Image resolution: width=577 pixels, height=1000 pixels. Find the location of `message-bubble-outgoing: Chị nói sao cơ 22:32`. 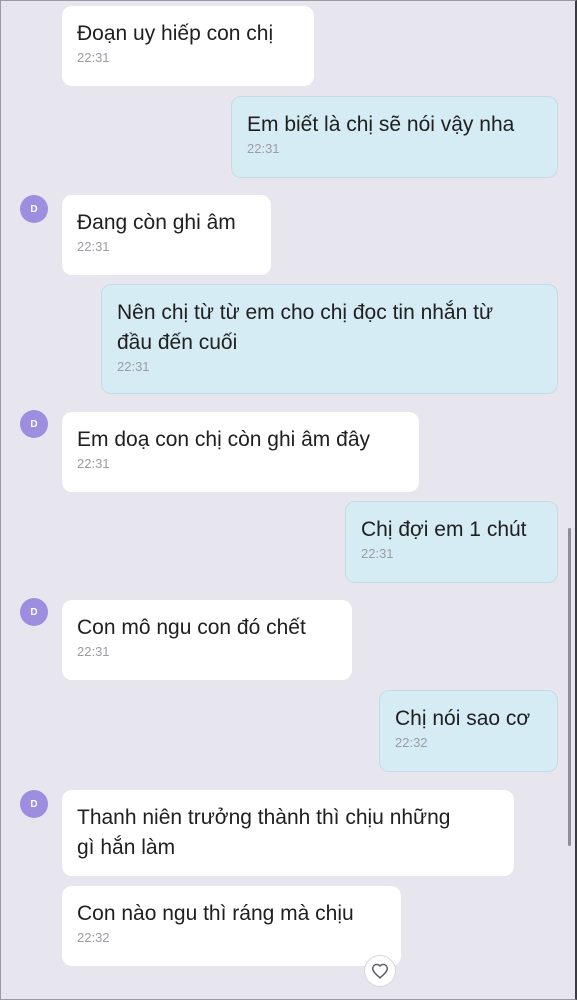

message-bubble-outgoing: Chị nói sao cơ 22:32 is located at coordinates (468, 731).